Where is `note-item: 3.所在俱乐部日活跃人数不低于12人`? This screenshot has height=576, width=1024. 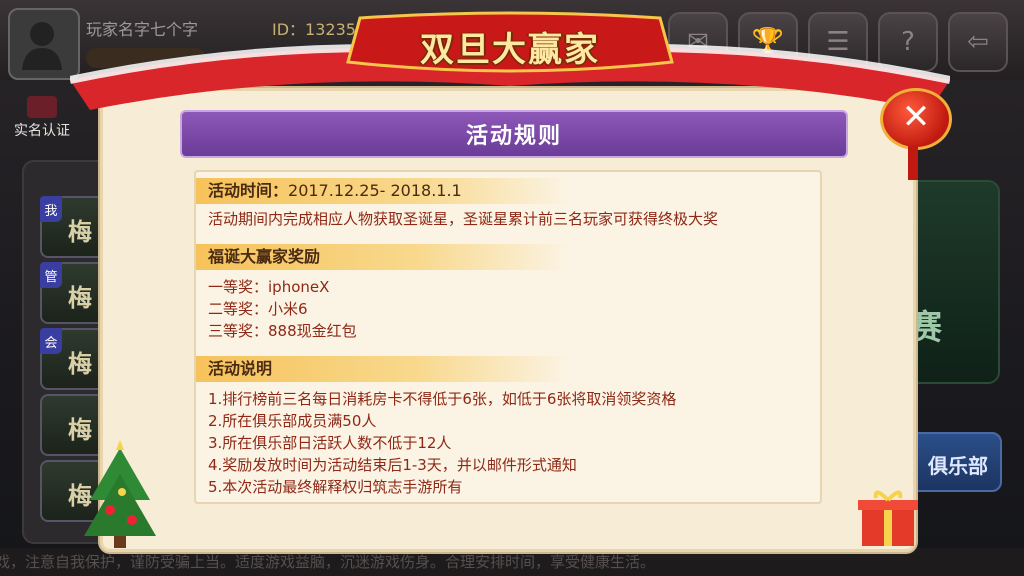 note-item: 3.所在俱乐部日活跃人数不低于12人 is located at coordinates (330, 443).